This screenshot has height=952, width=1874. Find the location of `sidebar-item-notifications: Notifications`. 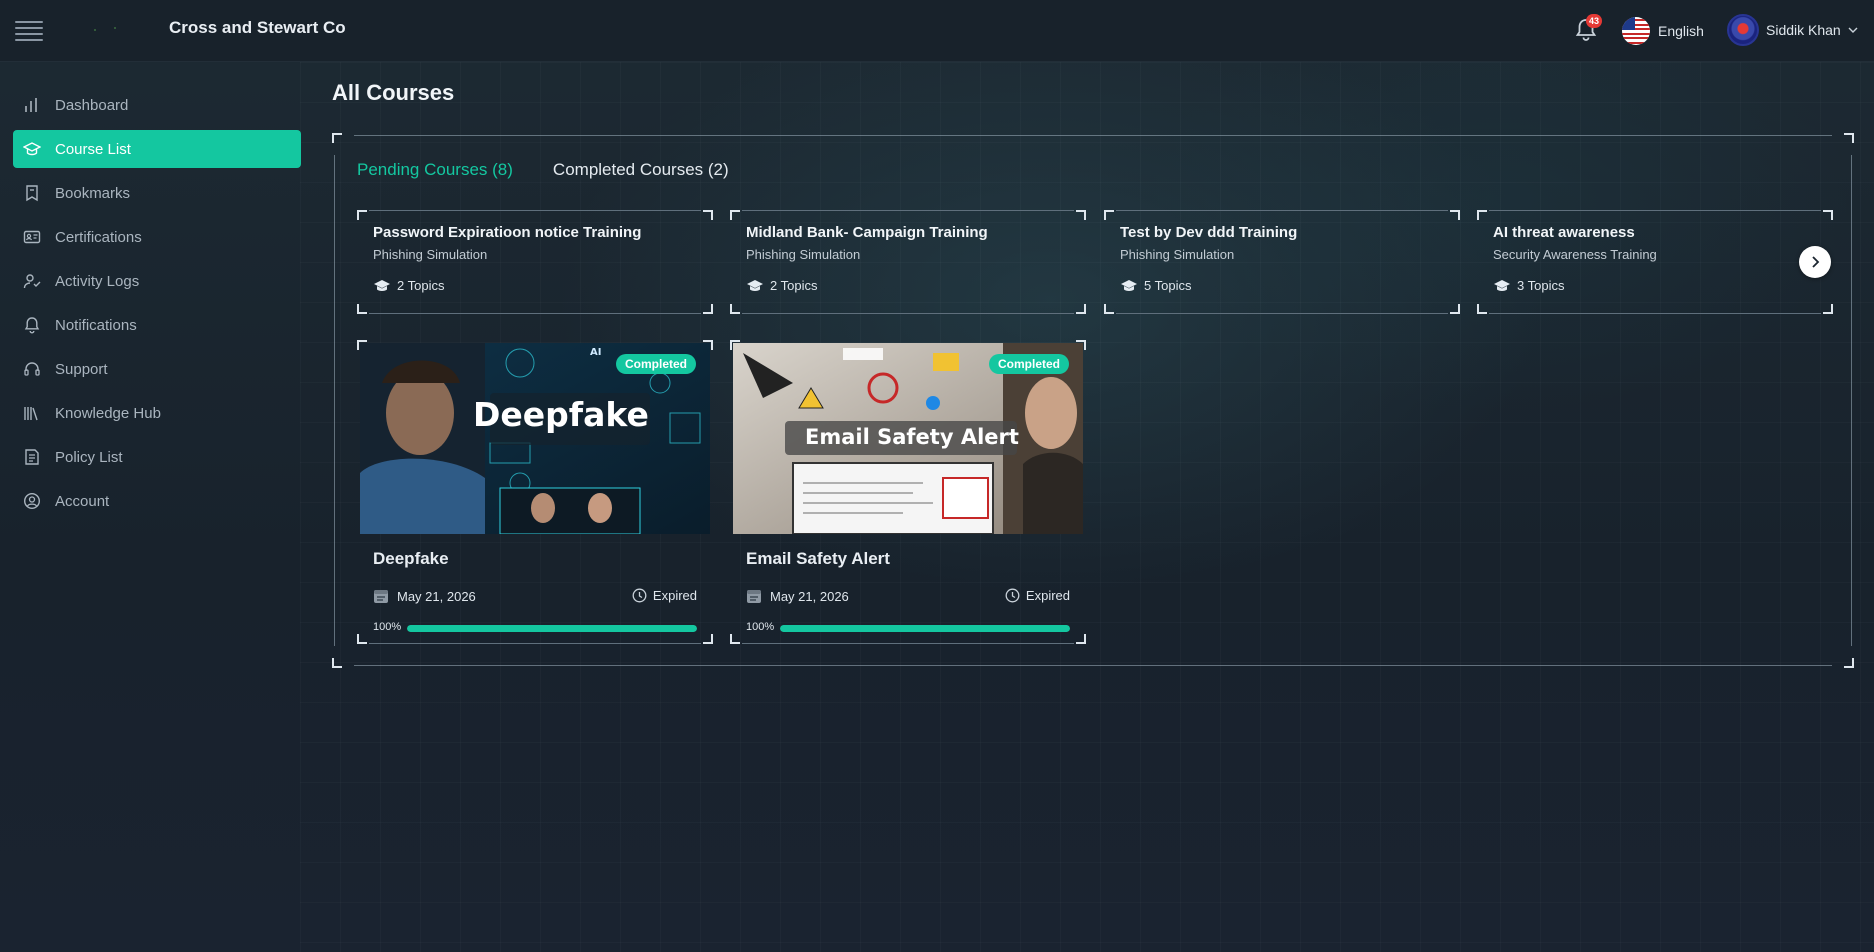

sidebar-item-notifications: Notifications is located at coordinates (157, 325).